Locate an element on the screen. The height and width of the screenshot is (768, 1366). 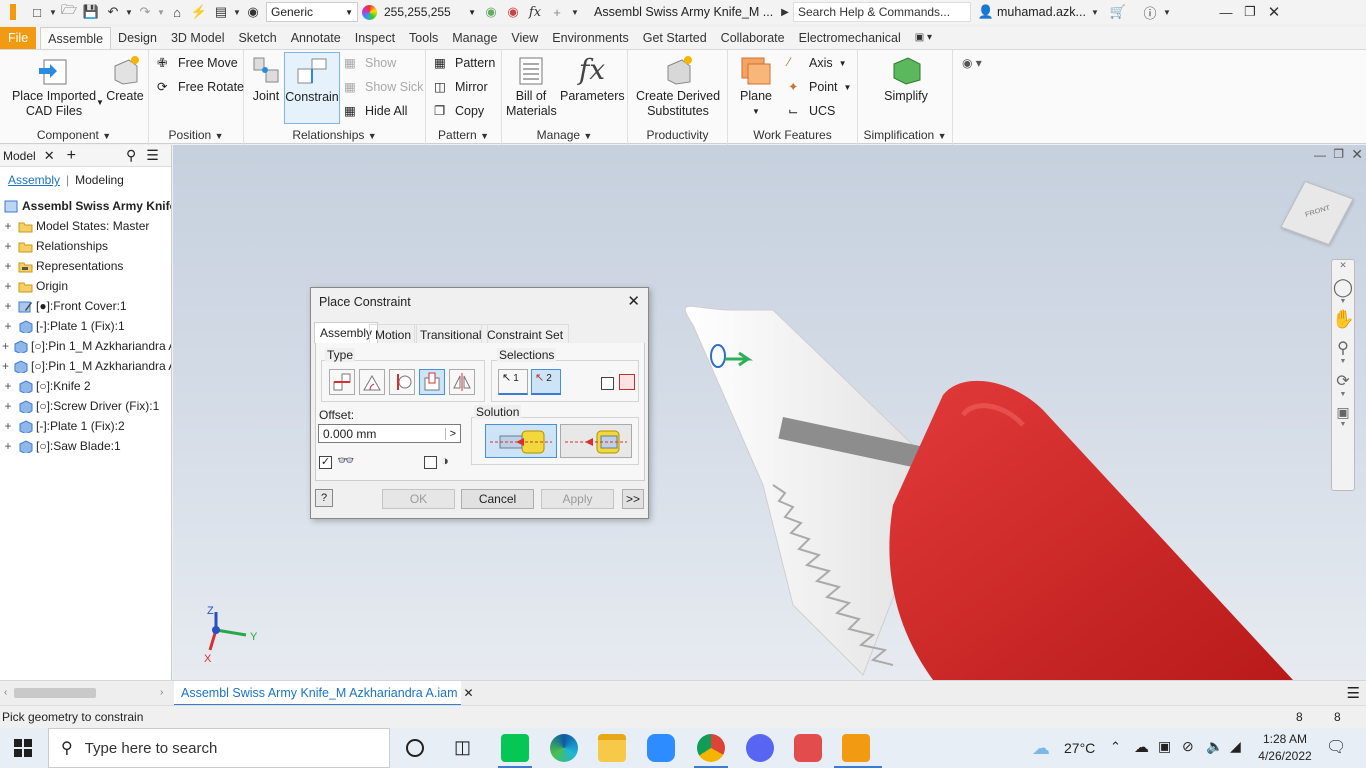
tab-motion: Motion is located at coordinates (393, 334).